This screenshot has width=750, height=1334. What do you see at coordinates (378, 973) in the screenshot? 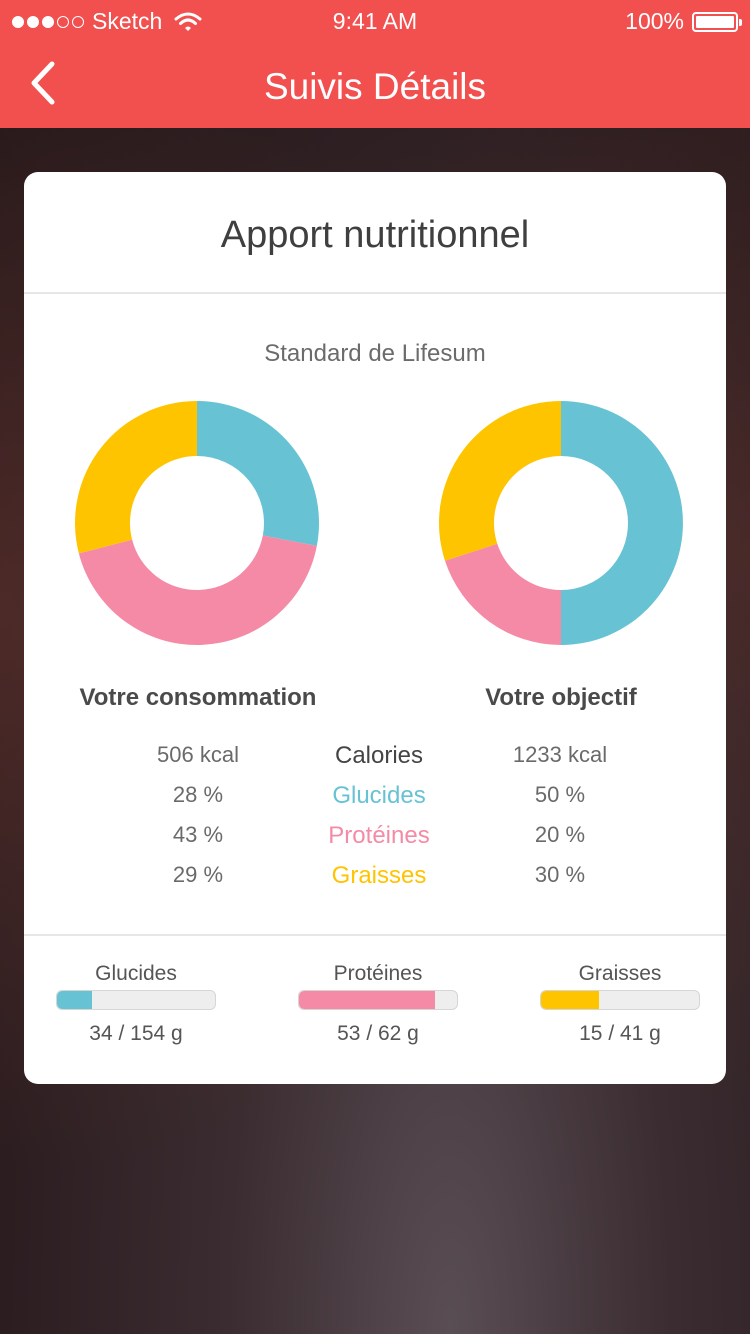
I see `bar-label: Protéines` at bounding box center [378, 973].